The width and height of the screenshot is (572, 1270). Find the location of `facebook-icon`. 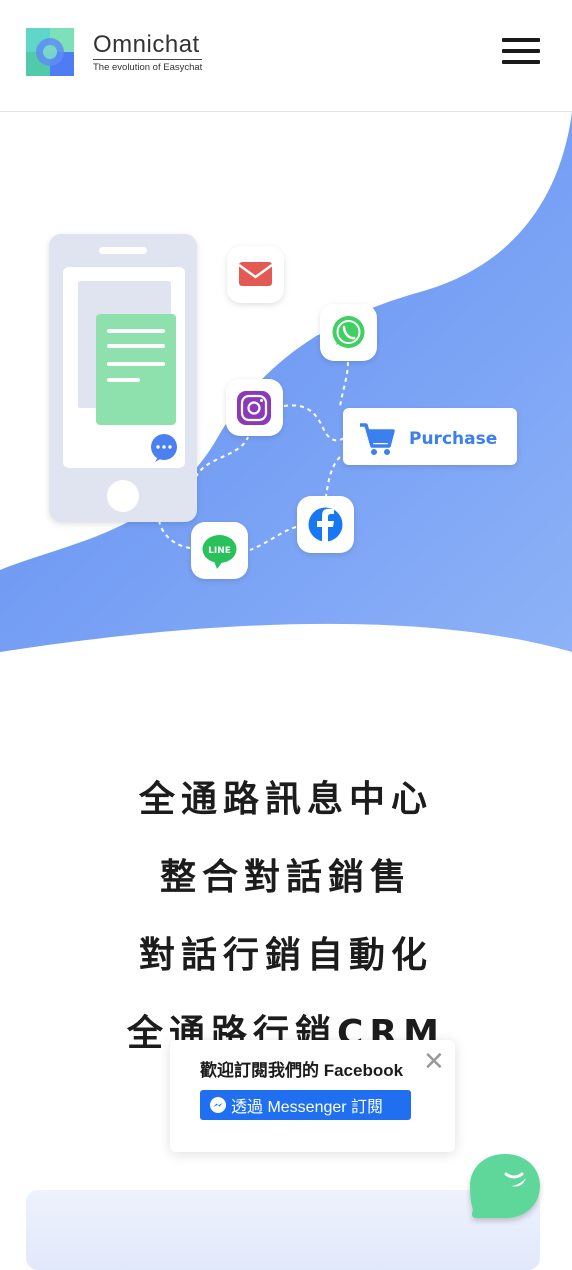

facebook-icon is located at coordinates (325, 524).